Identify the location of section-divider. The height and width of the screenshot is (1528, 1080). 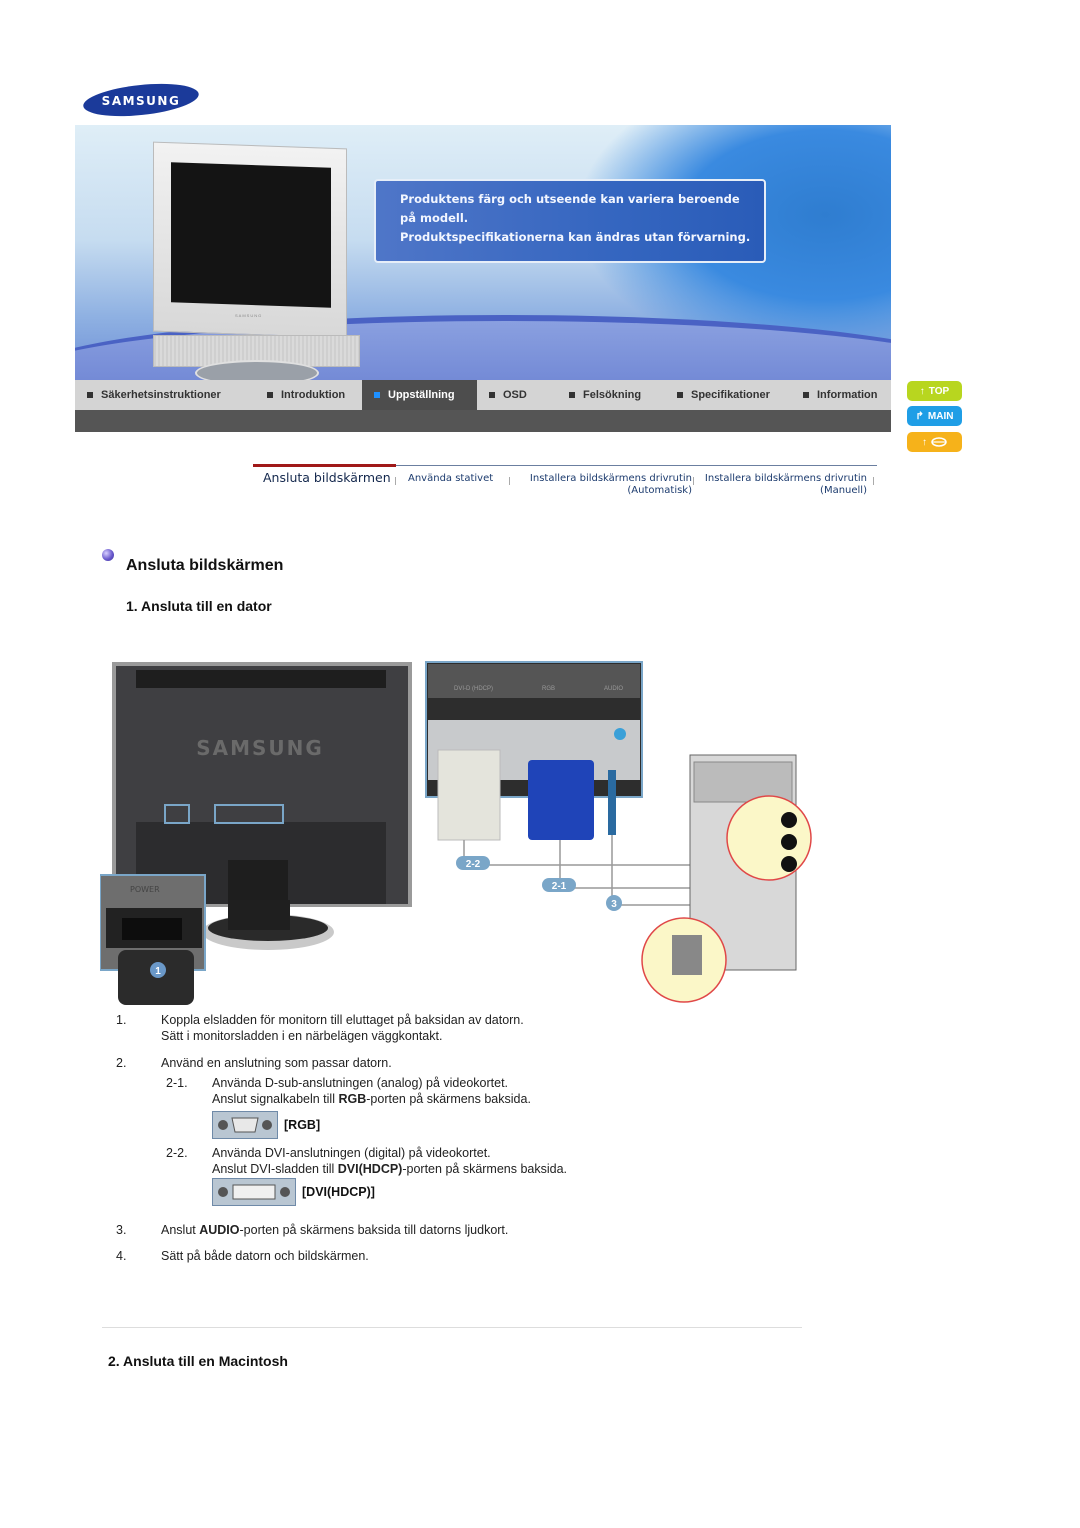
(452, 1327).